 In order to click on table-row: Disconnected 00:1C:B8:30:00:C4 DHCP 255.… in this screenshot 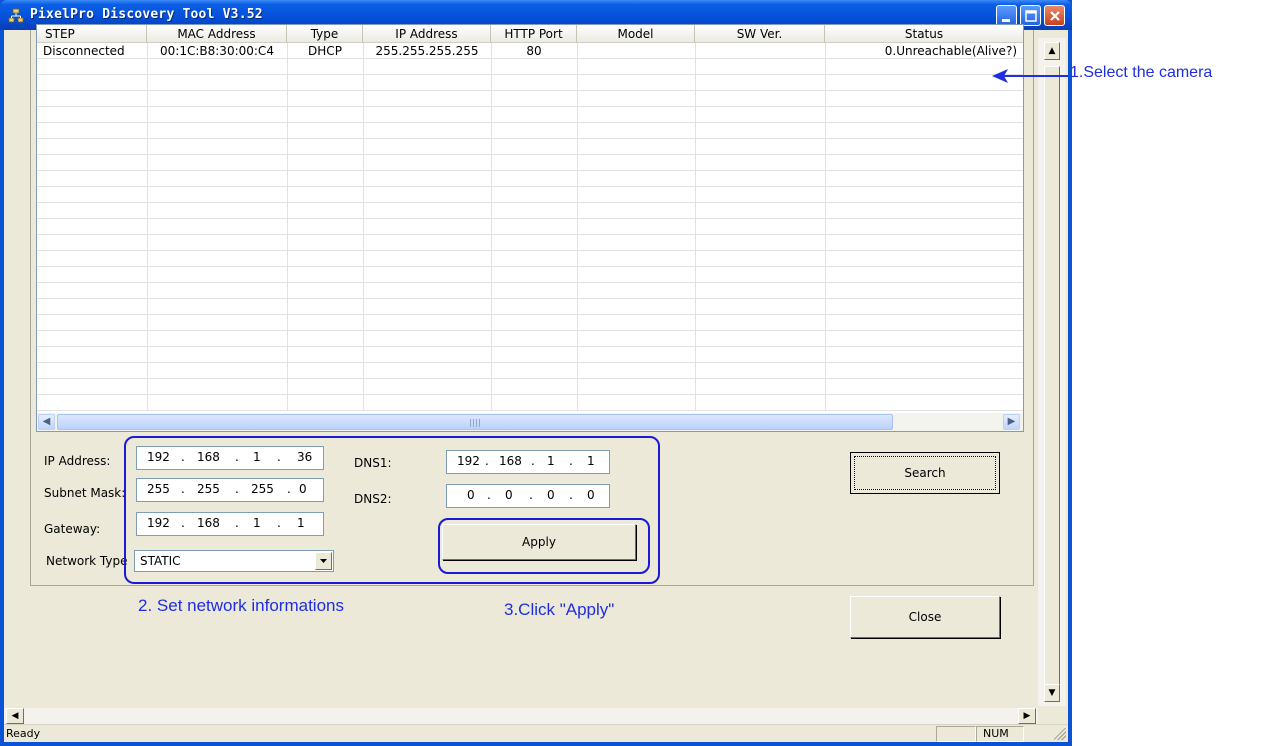, I will do `click(530, 51)`.